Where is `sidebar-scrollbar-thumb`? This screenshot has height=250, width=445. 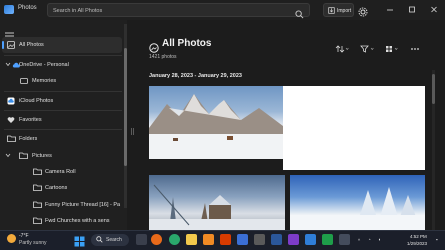 sidebar-scrollbar-thumb is located at coordinates (125, 107).